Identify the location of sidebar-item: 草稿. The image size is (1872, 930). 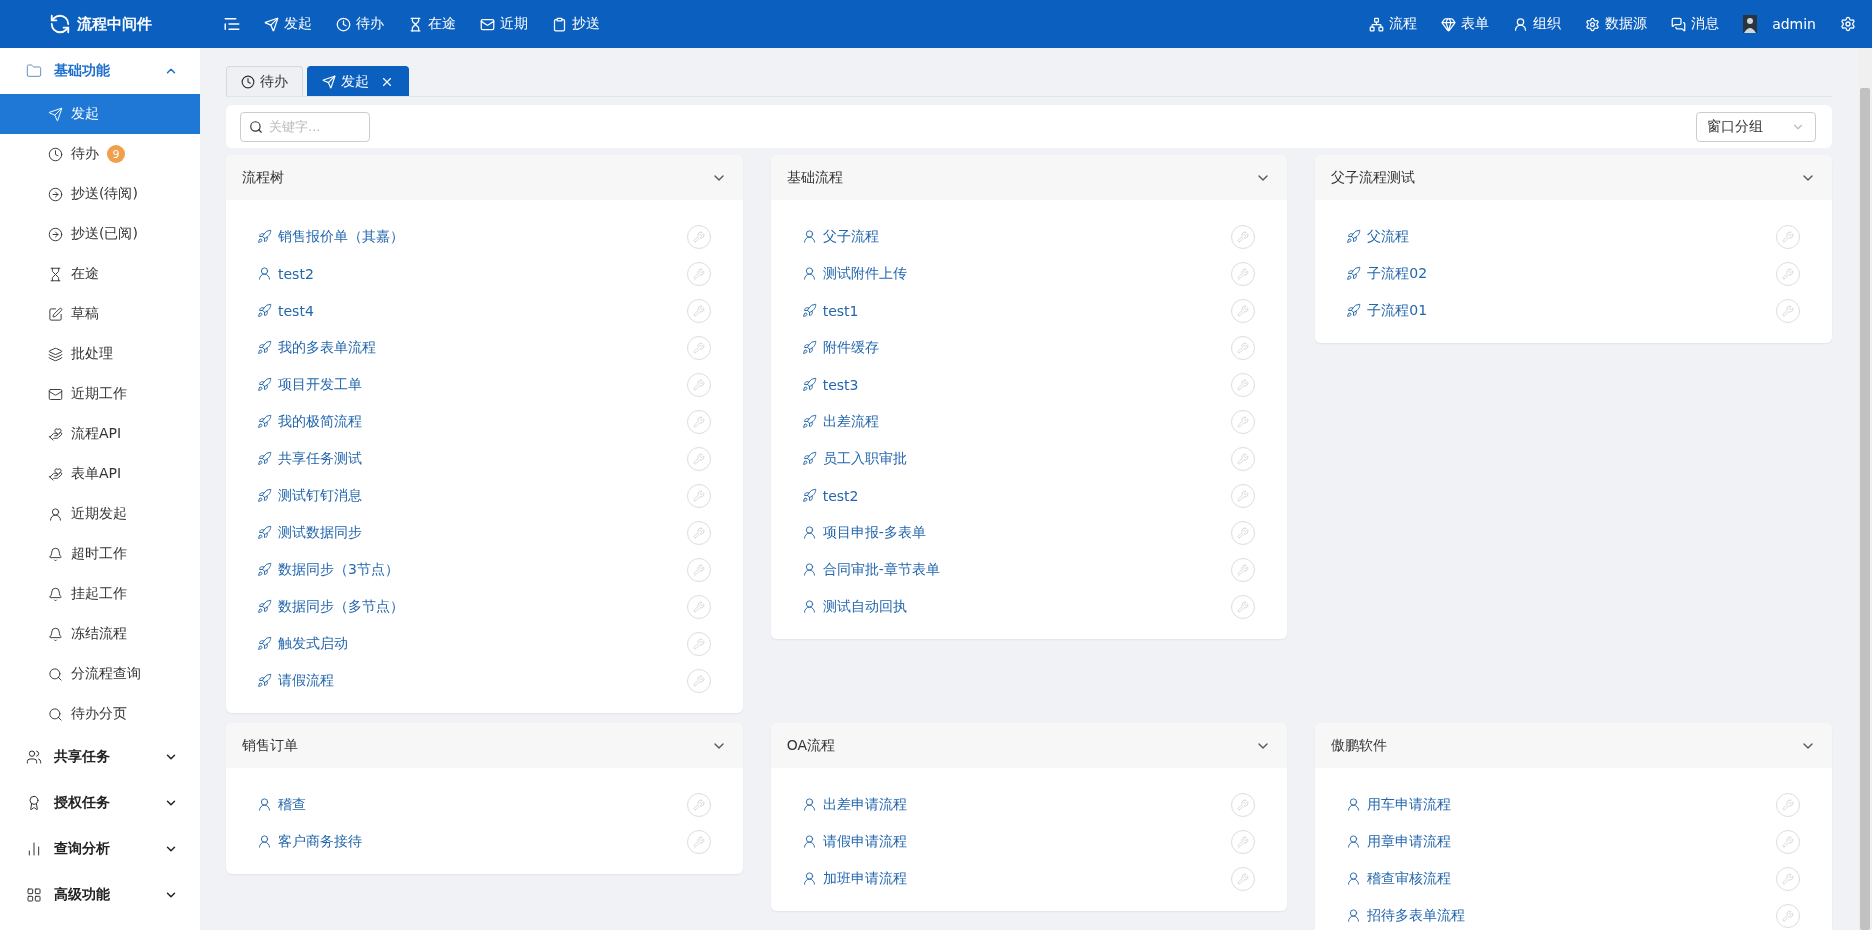
(100, 314).